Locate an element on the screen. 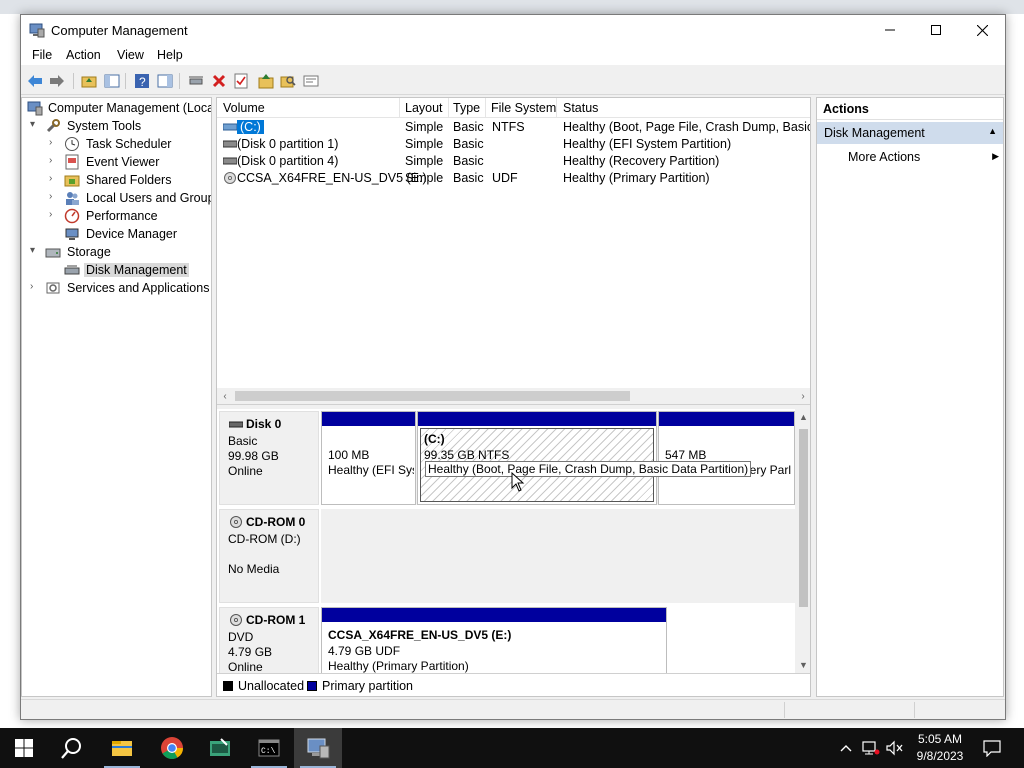  tree-item-local-users: › Local Users and Groups is located at coordinates (116, 198).